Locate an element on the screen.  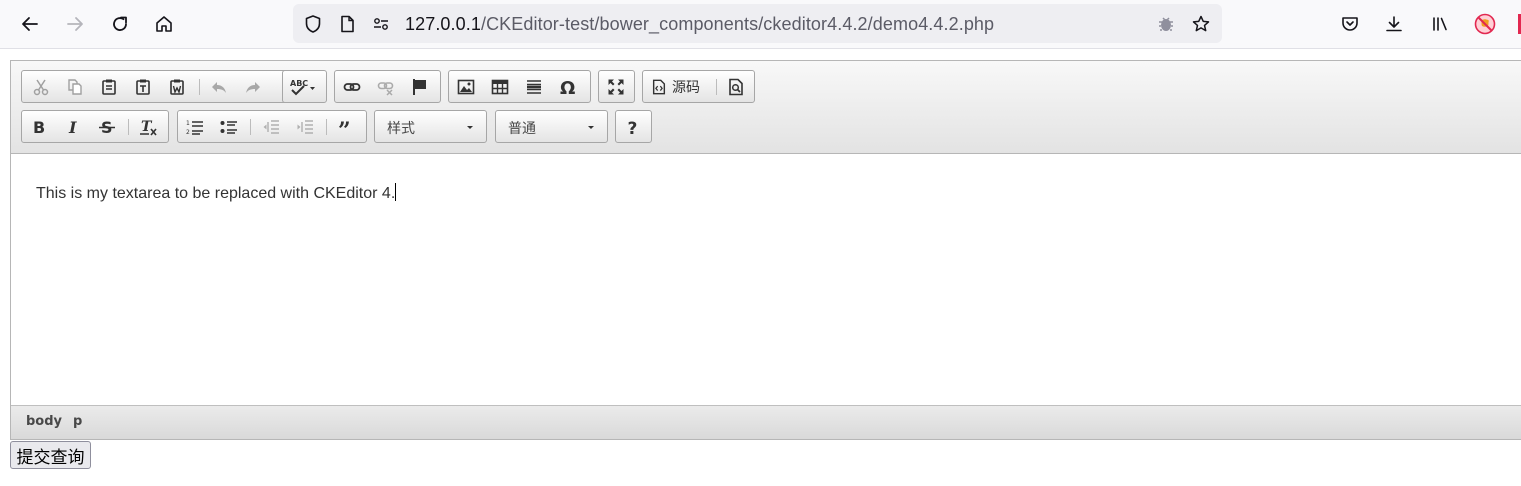
path-item-body: body is located at coordinates (44, 421).